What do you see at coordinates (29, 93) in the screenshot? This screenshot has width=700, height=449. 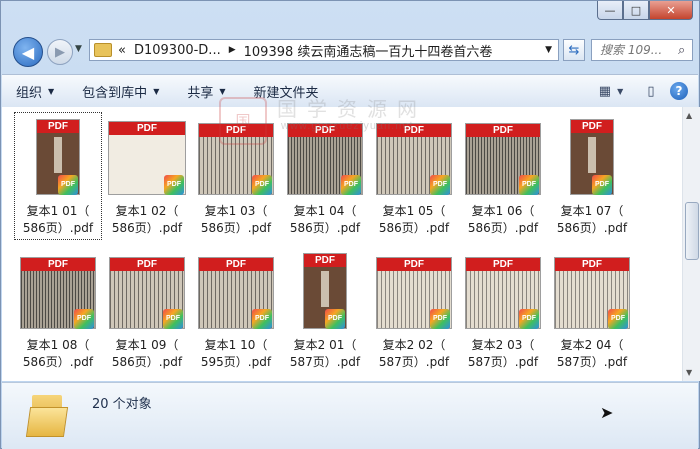 I see `organize-label: 组织` at bounding box center [29, 93].